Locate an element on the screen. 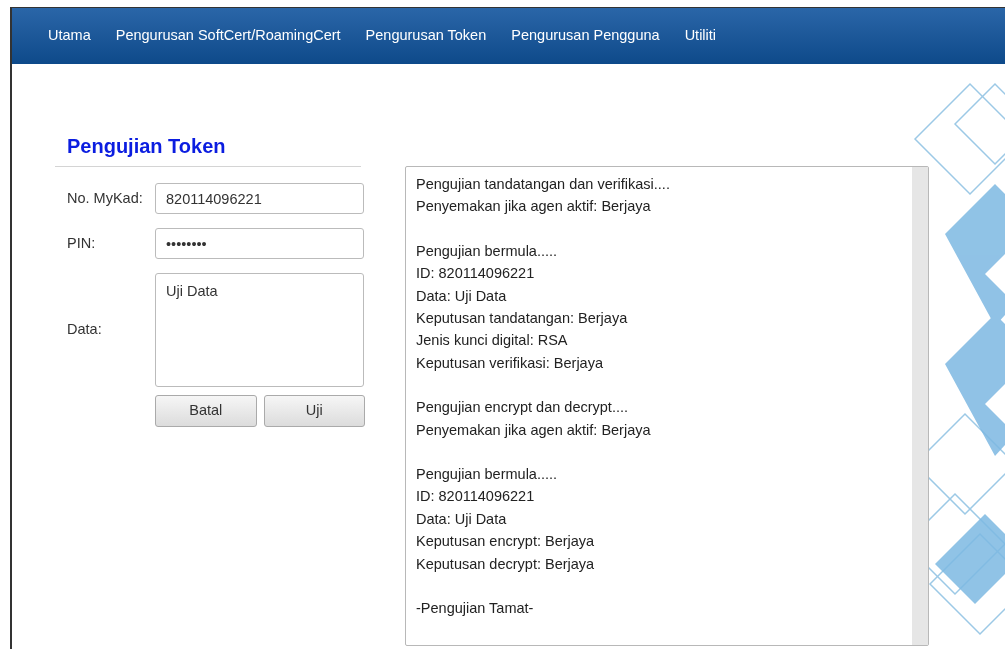 This screenshot has height=649, width=1005. nav-link: Pengurusan Token is located at coordinates (426, 36).